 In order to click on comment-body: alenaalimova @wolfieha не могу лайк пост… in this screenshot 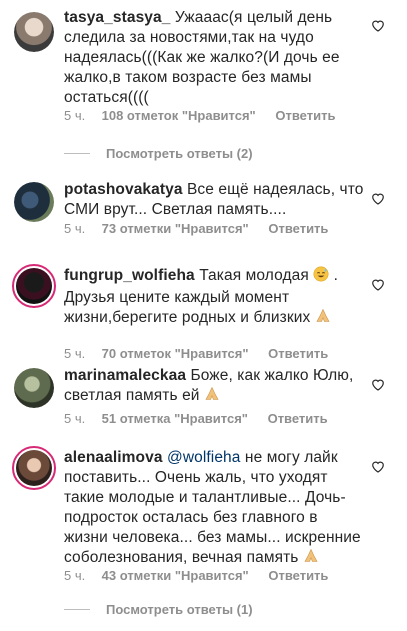, I will do `click(214, 509)`.